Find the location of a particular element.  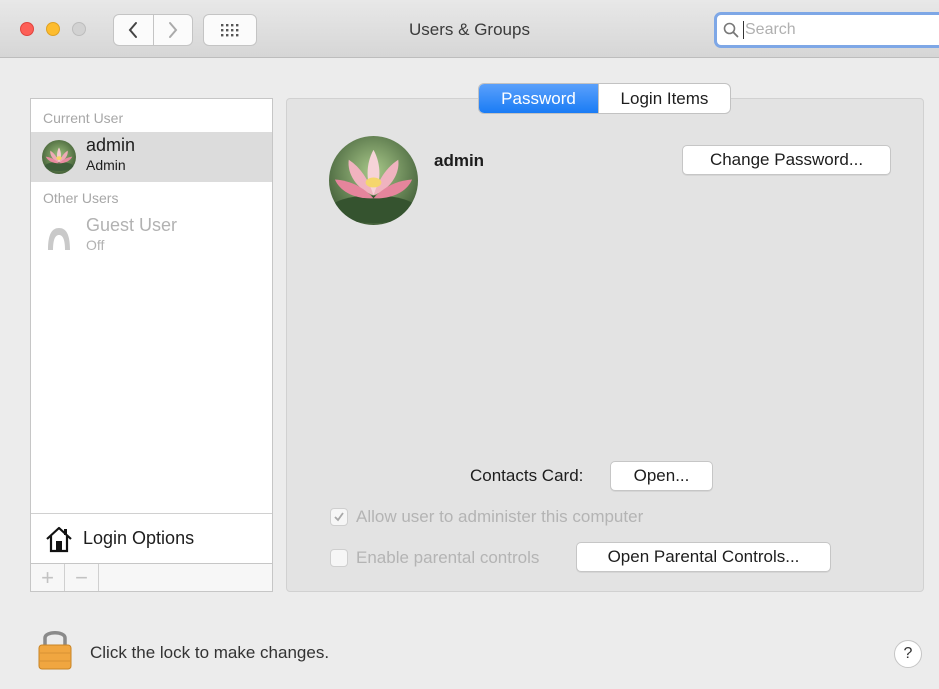

other-users-header: Other Users is located at coordinates (81, 198).